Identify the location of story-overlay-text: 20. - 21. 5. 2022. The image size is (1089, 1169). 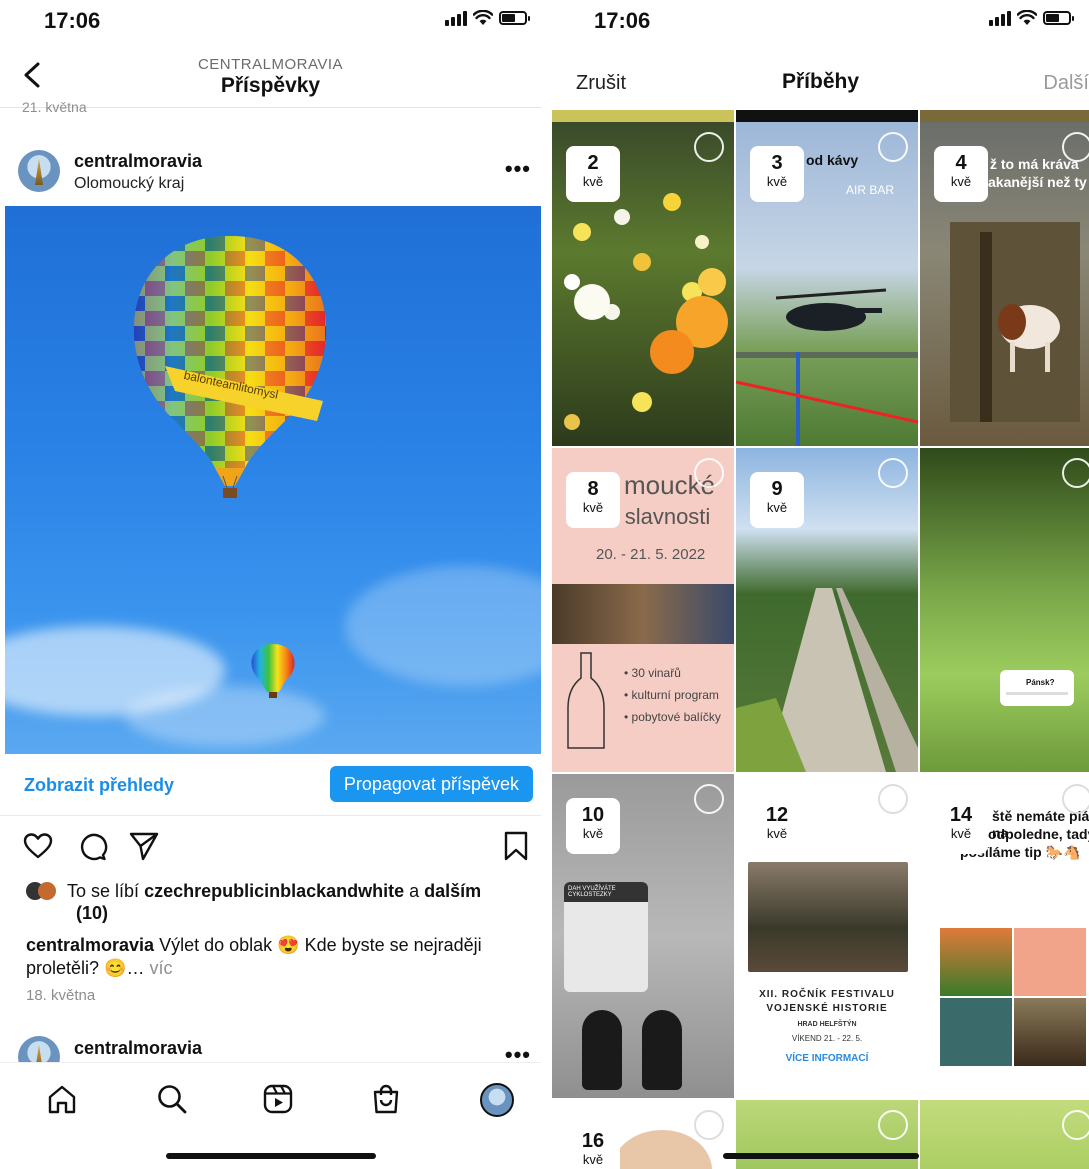
(651, 554).